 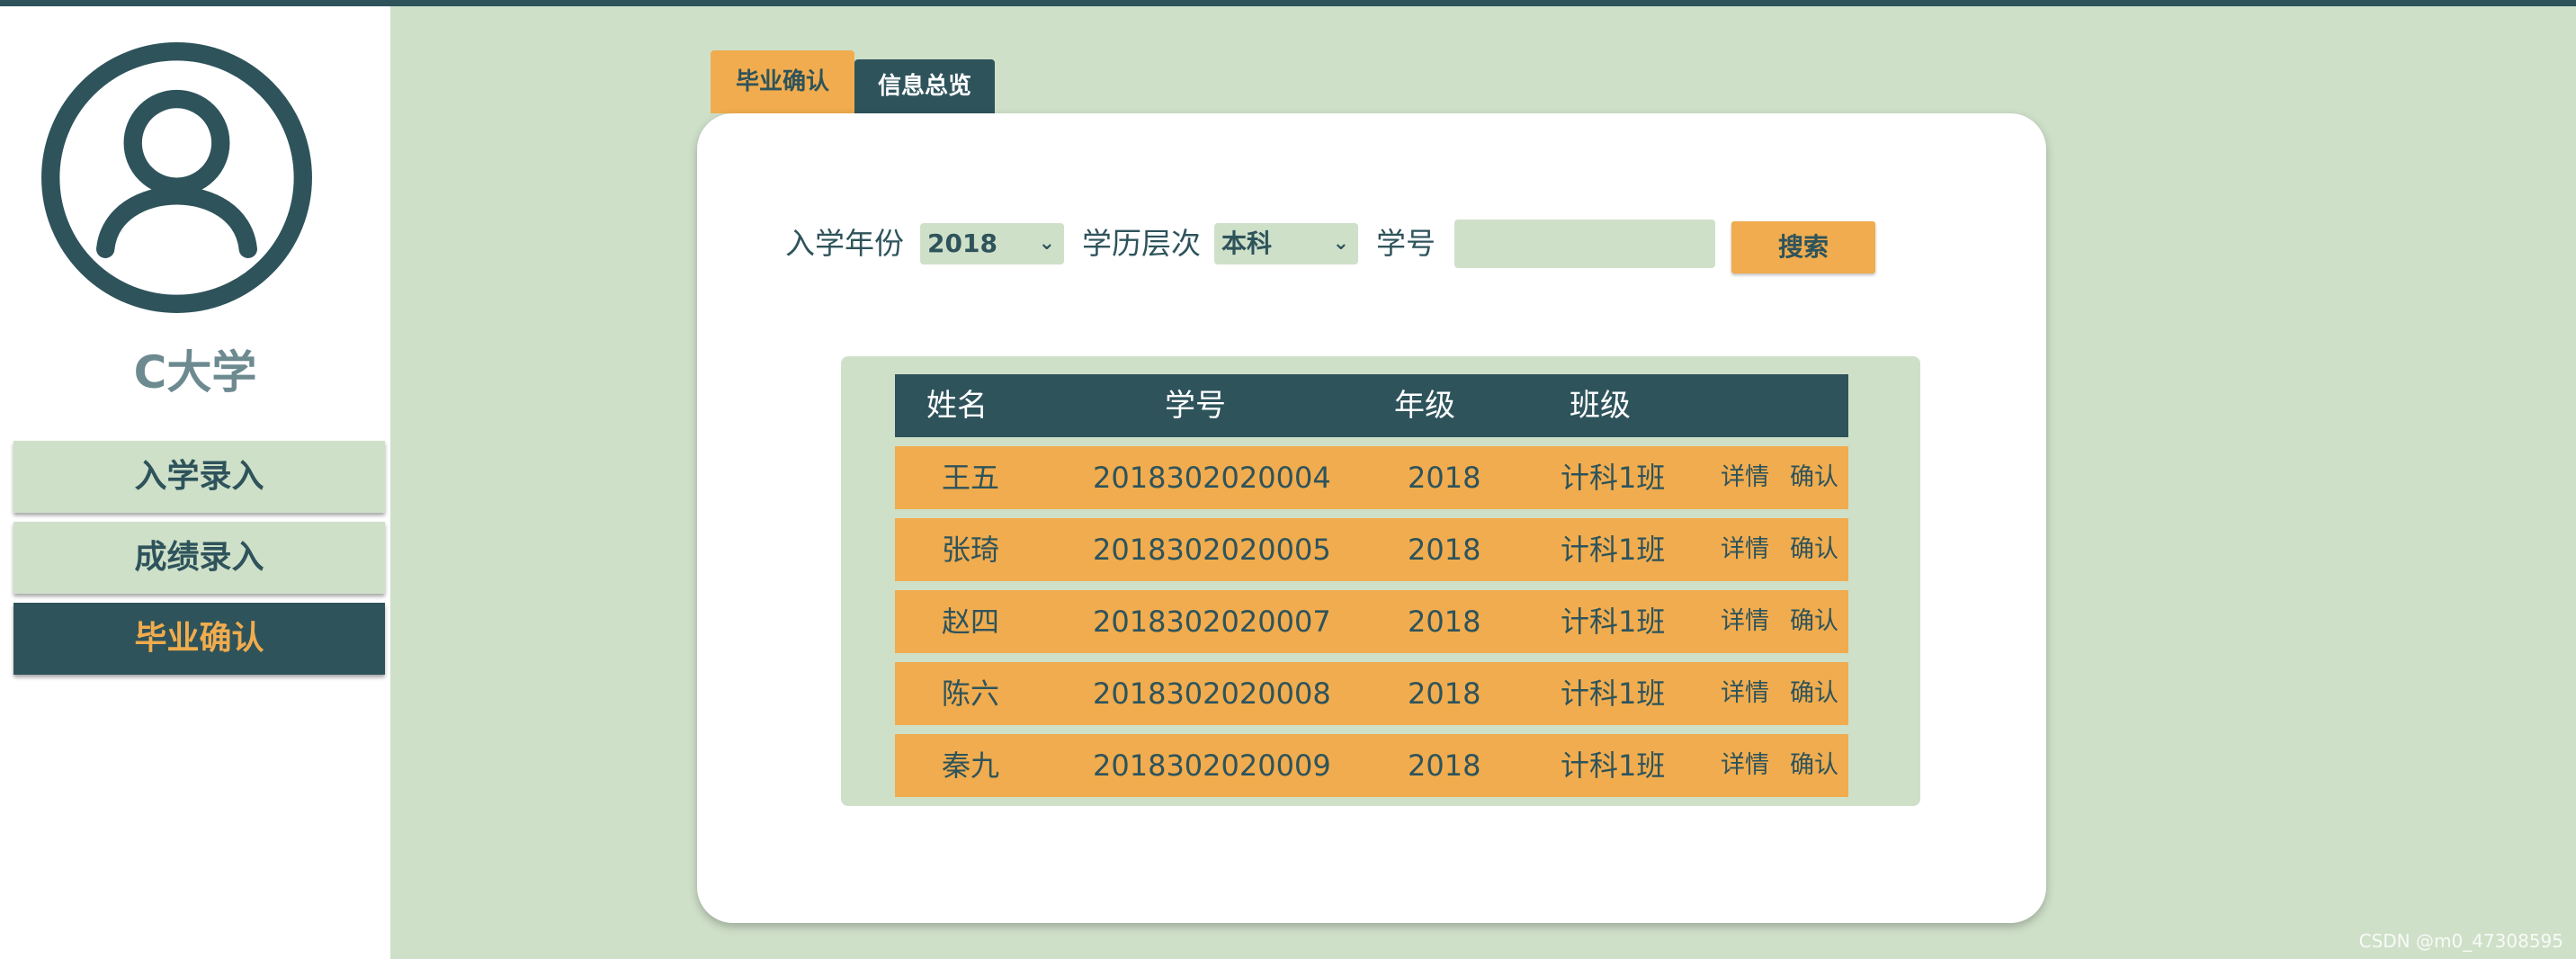 What do you see at coordinates (199, 639) in the screenshot?
I see `nav-graduation-confirm: 毕业确认` at bounding box center [199, 639].